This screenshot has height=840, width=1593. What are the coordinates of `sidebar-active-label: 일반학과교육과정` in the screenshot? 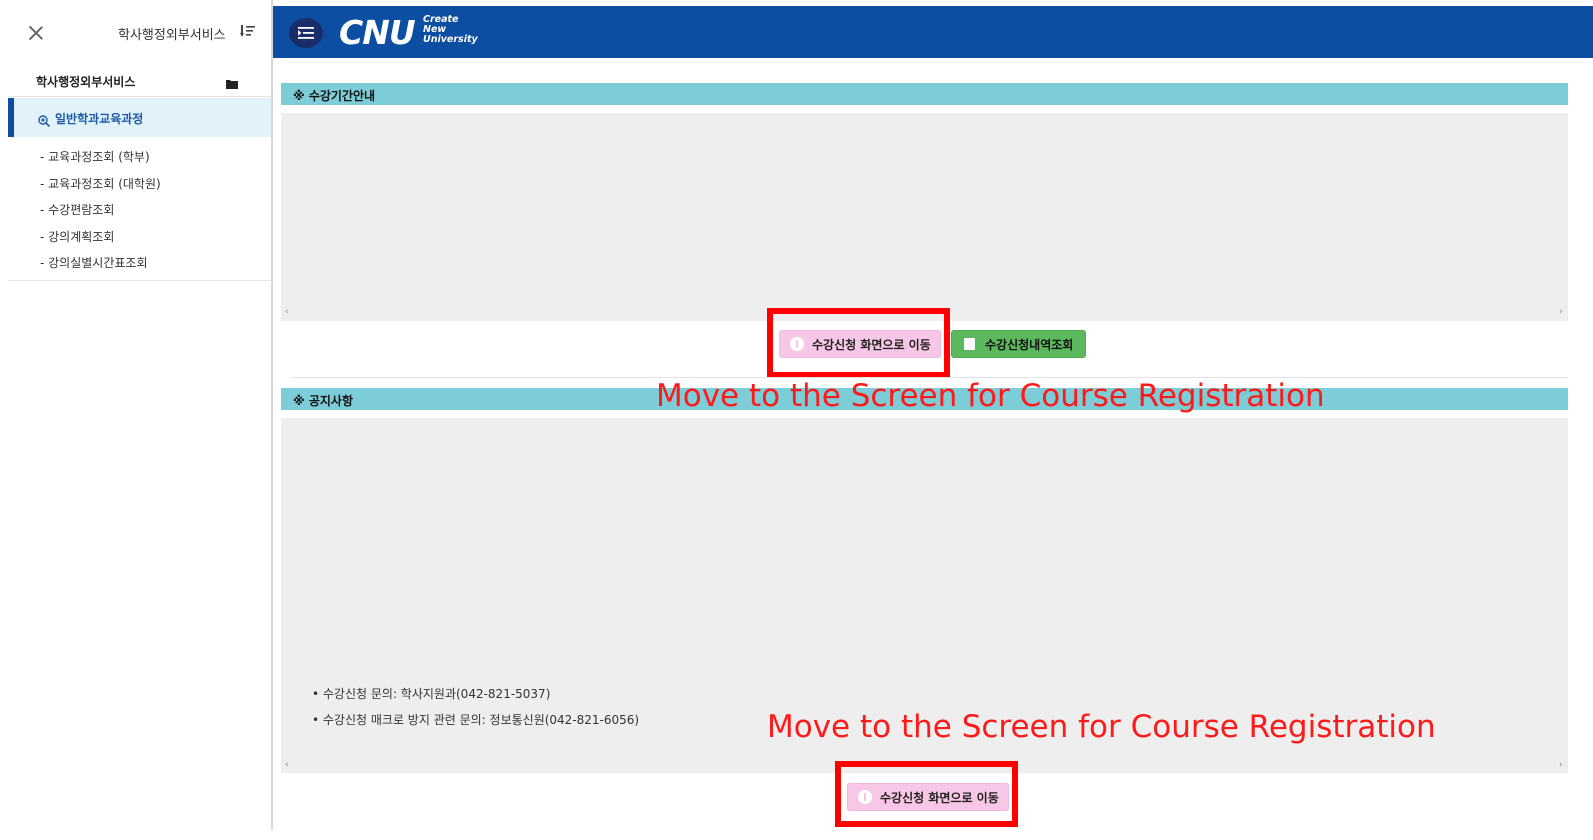 It's located at (99, 119).